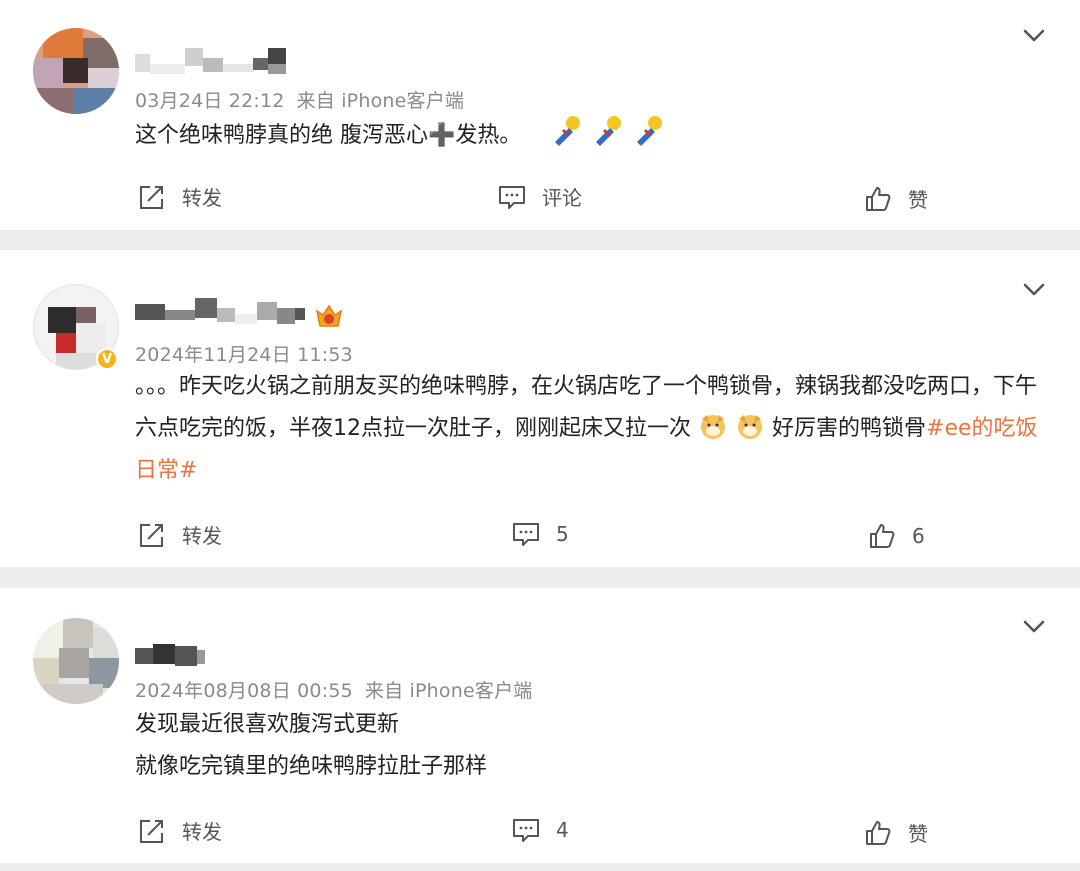 The image size is (1080, 871). What do you see at coordinates (562, 534) in the screenshot?
I see `comment-count: 5` at bounding box center [562, 534].